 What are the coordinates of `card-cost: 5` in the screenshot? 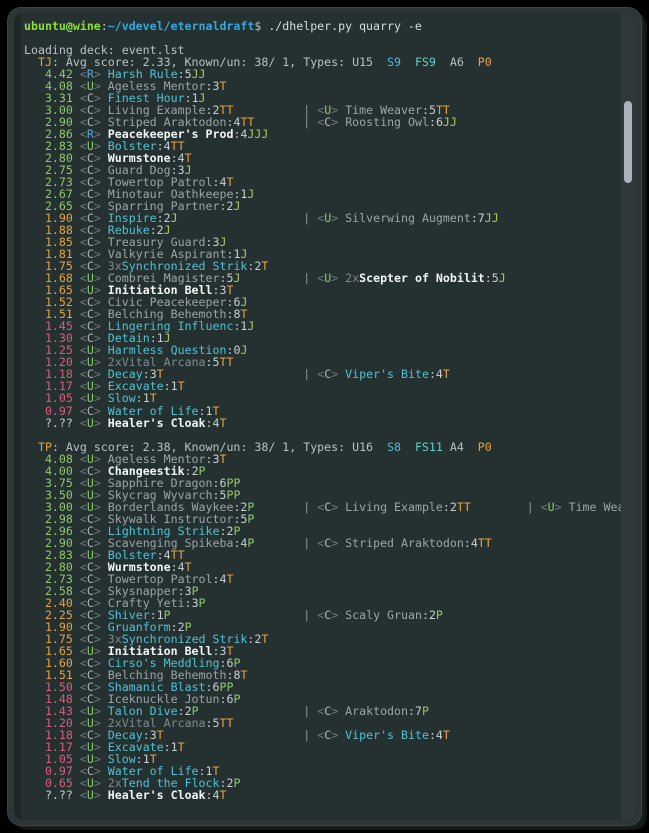 It's located at (495, 278).